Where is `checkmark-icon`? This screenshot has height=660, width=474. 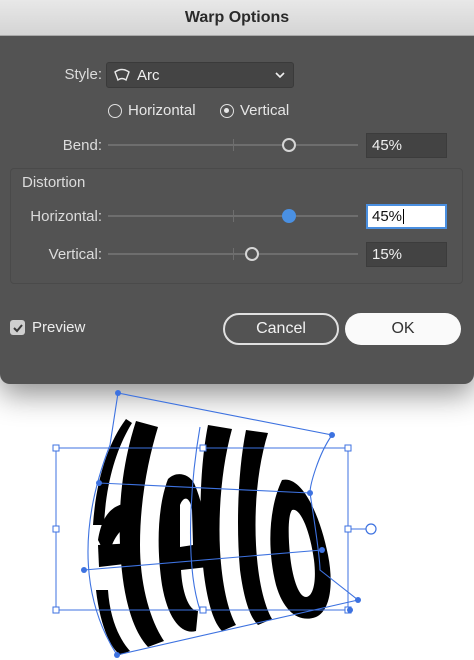
checkmark-icon is located at coordinates (17, 327).